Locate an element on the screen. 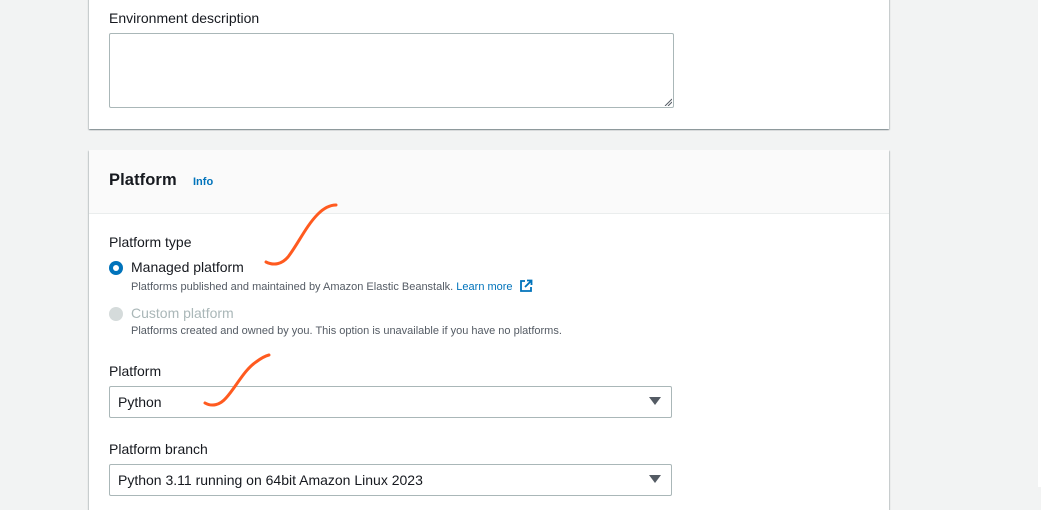  resize-grip-icon is located at coordinates (668, 102).